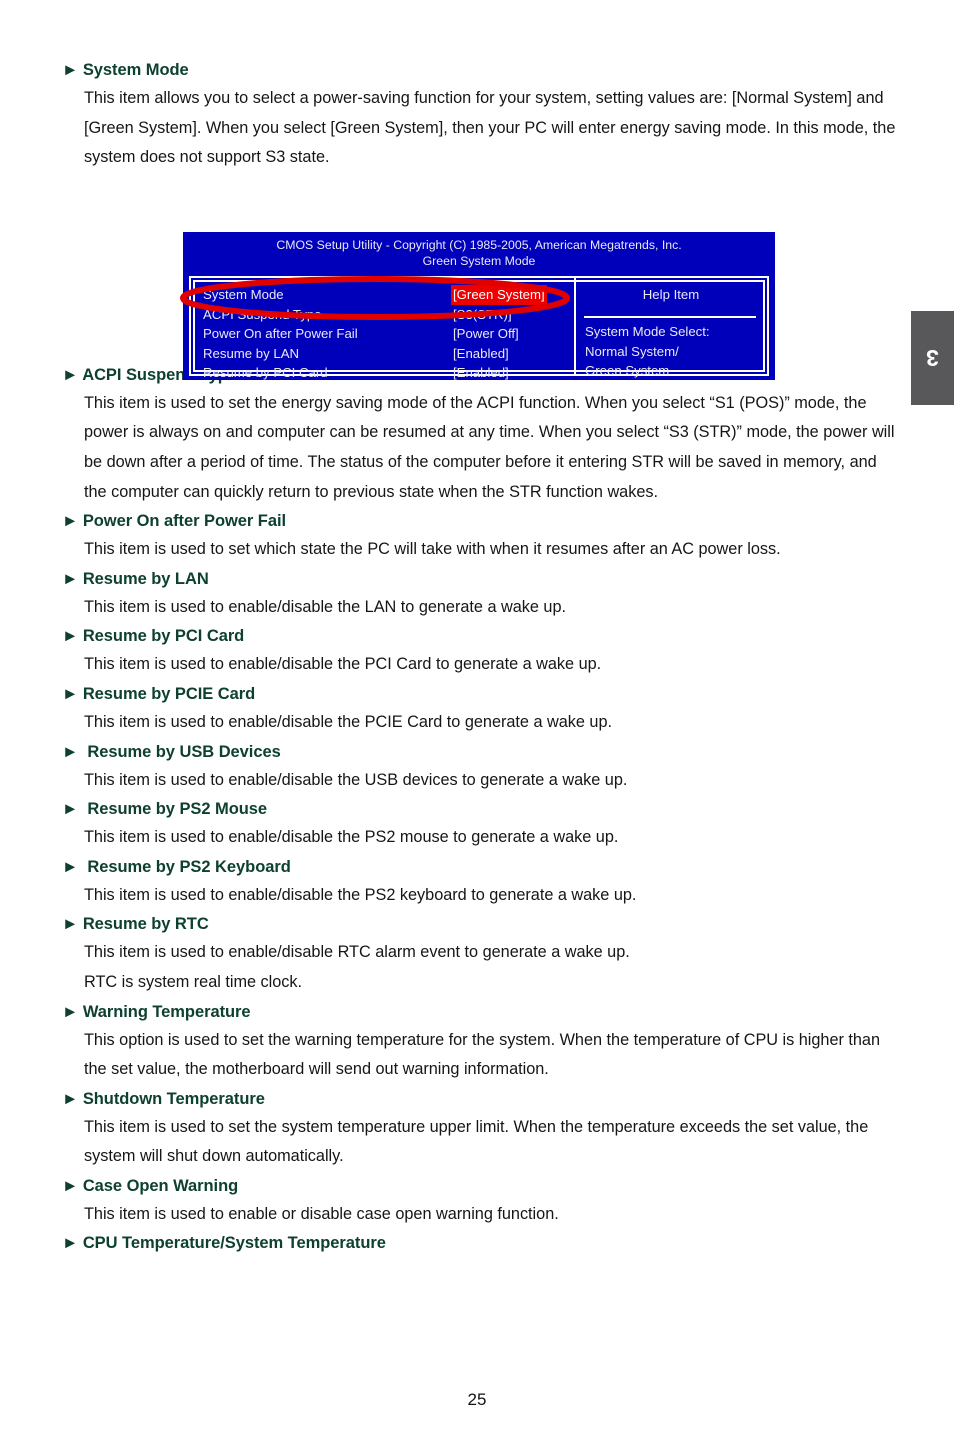 This screenshot has height=1452, width=954. What do you see at coordinates (387, 315) in the screenshot?
I see `bios-row: ACPI Suspend Type [S3(STR)]` at bounding box center [387, 315].